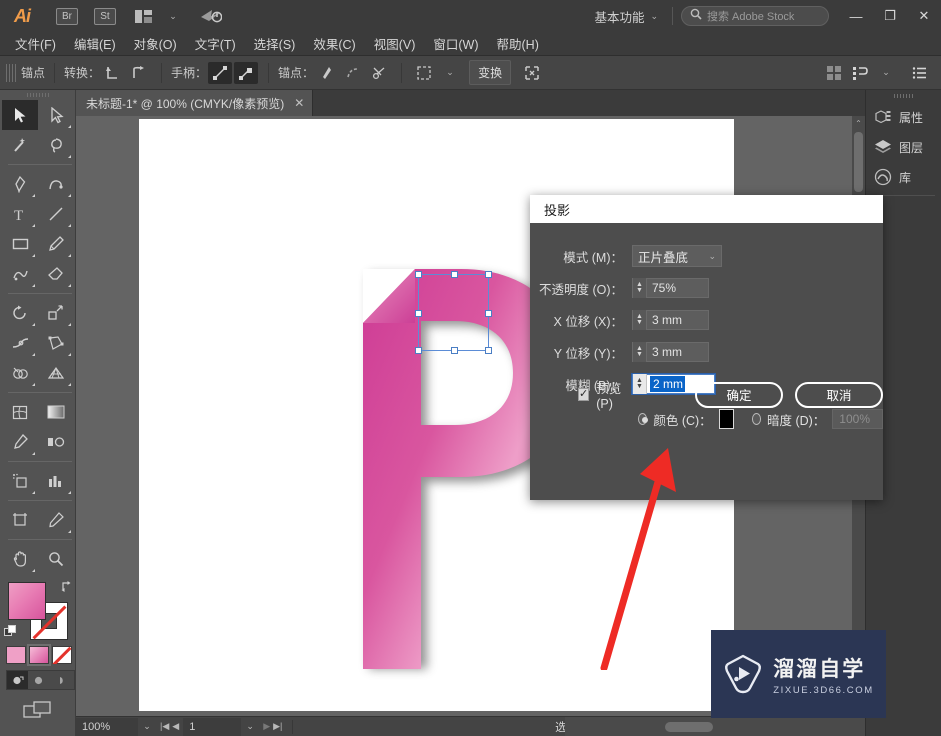 Image resolution: width=941 pixels, height=736 pixels. I want to click on ok-button: 确定, so click(739, 394).